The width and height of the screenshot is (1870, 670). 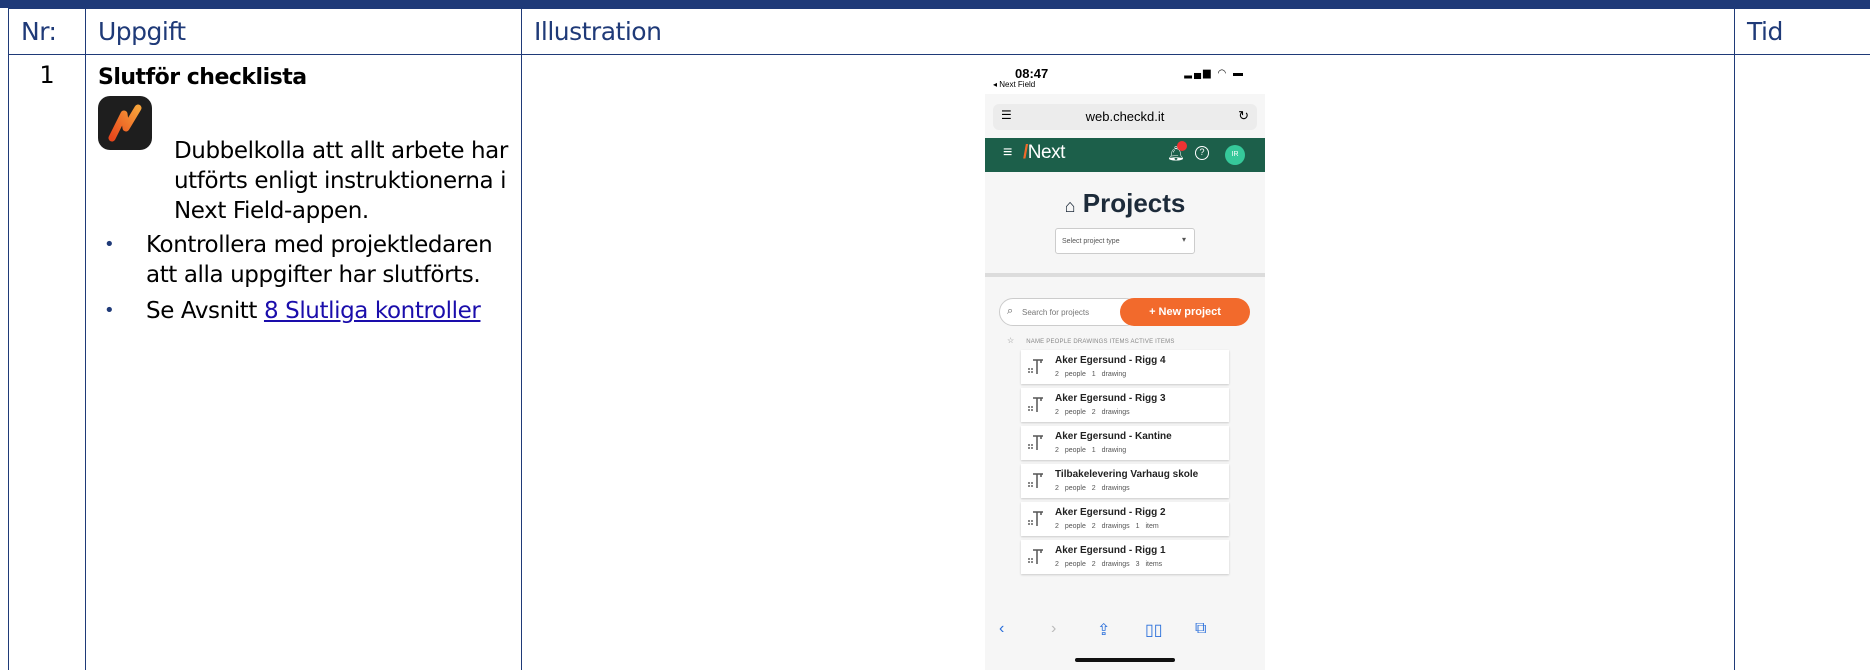 I want to click on status-bar: 08:47 ◂ Next Field ▂▄▆ ◠ ▬, so click(x=1125, y=76).